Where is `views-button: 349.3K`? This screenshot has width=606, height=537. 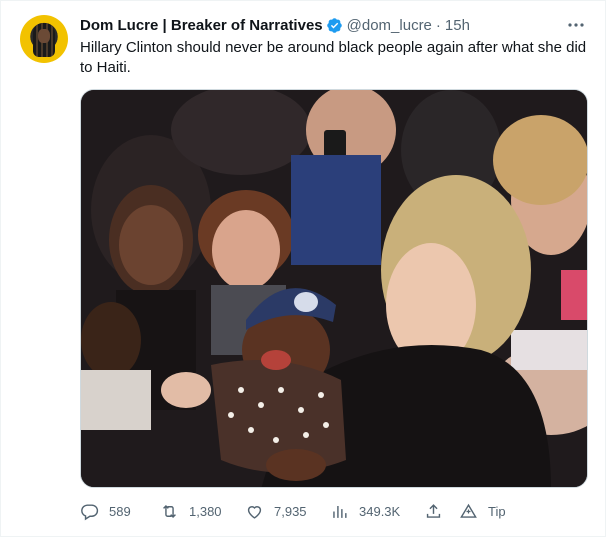
views-button: 349.3K is located at coordinates (365, 511).